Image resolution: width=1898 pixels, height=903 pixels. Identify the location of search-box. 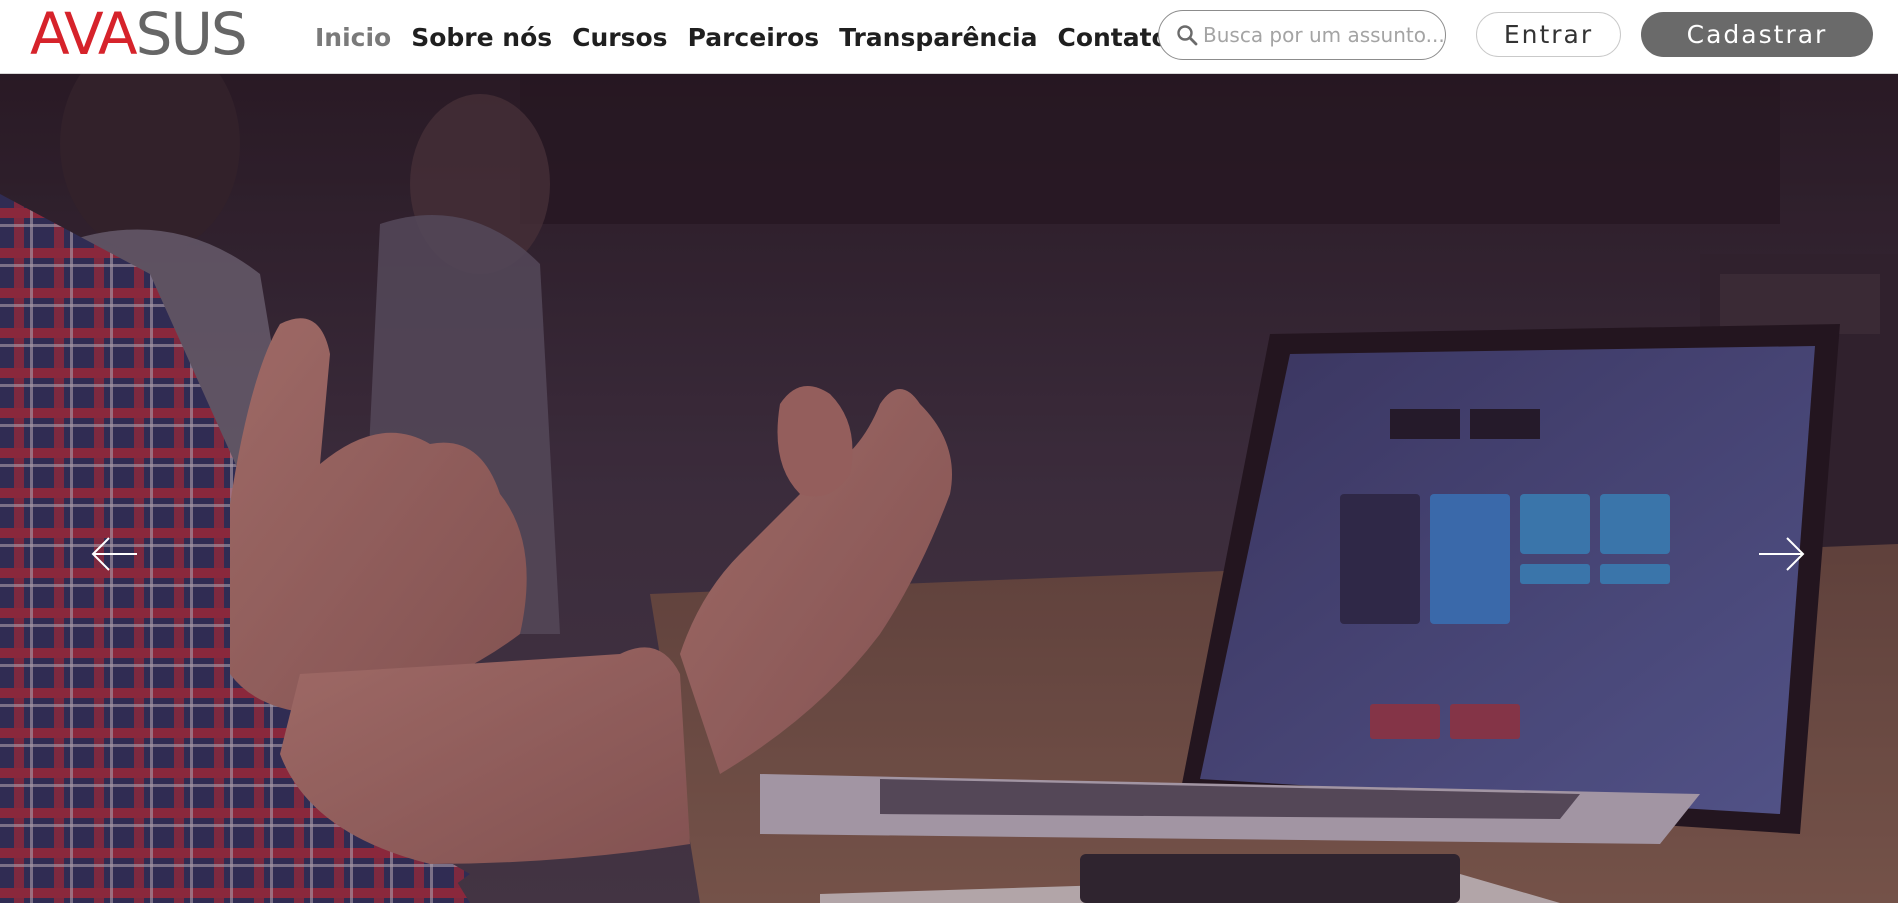
(1302, 35).